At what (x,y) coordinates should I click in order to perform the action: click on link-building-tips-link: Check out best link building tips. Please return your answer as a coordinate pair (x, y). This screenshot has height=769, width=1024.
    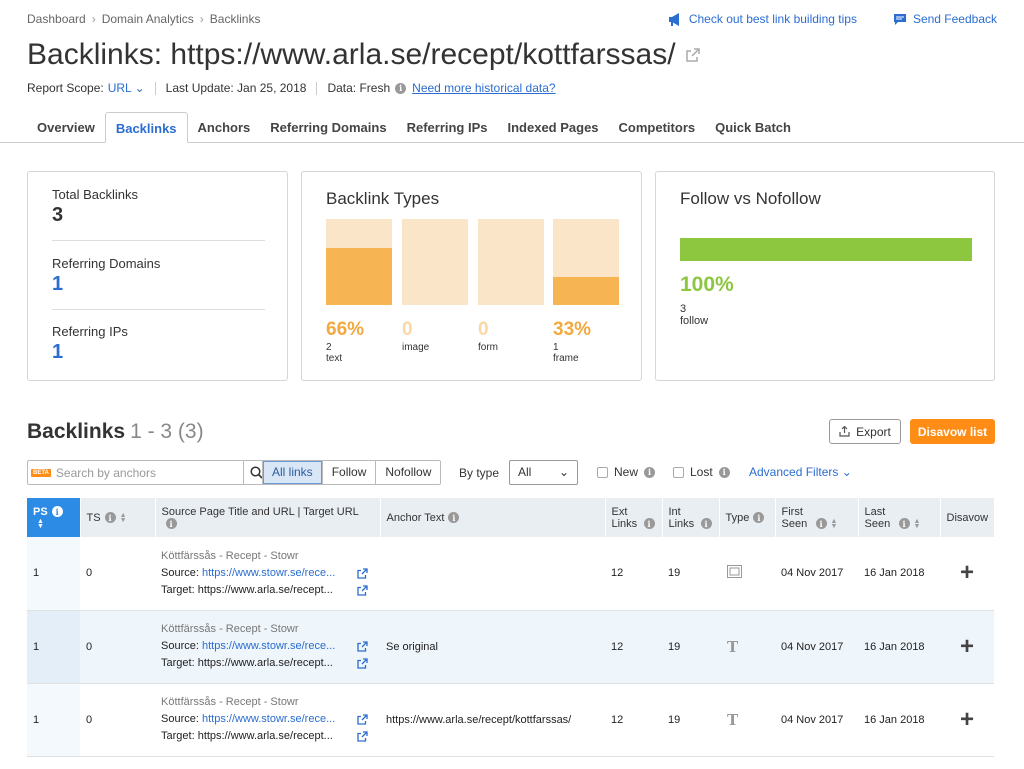
    Looking at the image, I should click on (762, 19).